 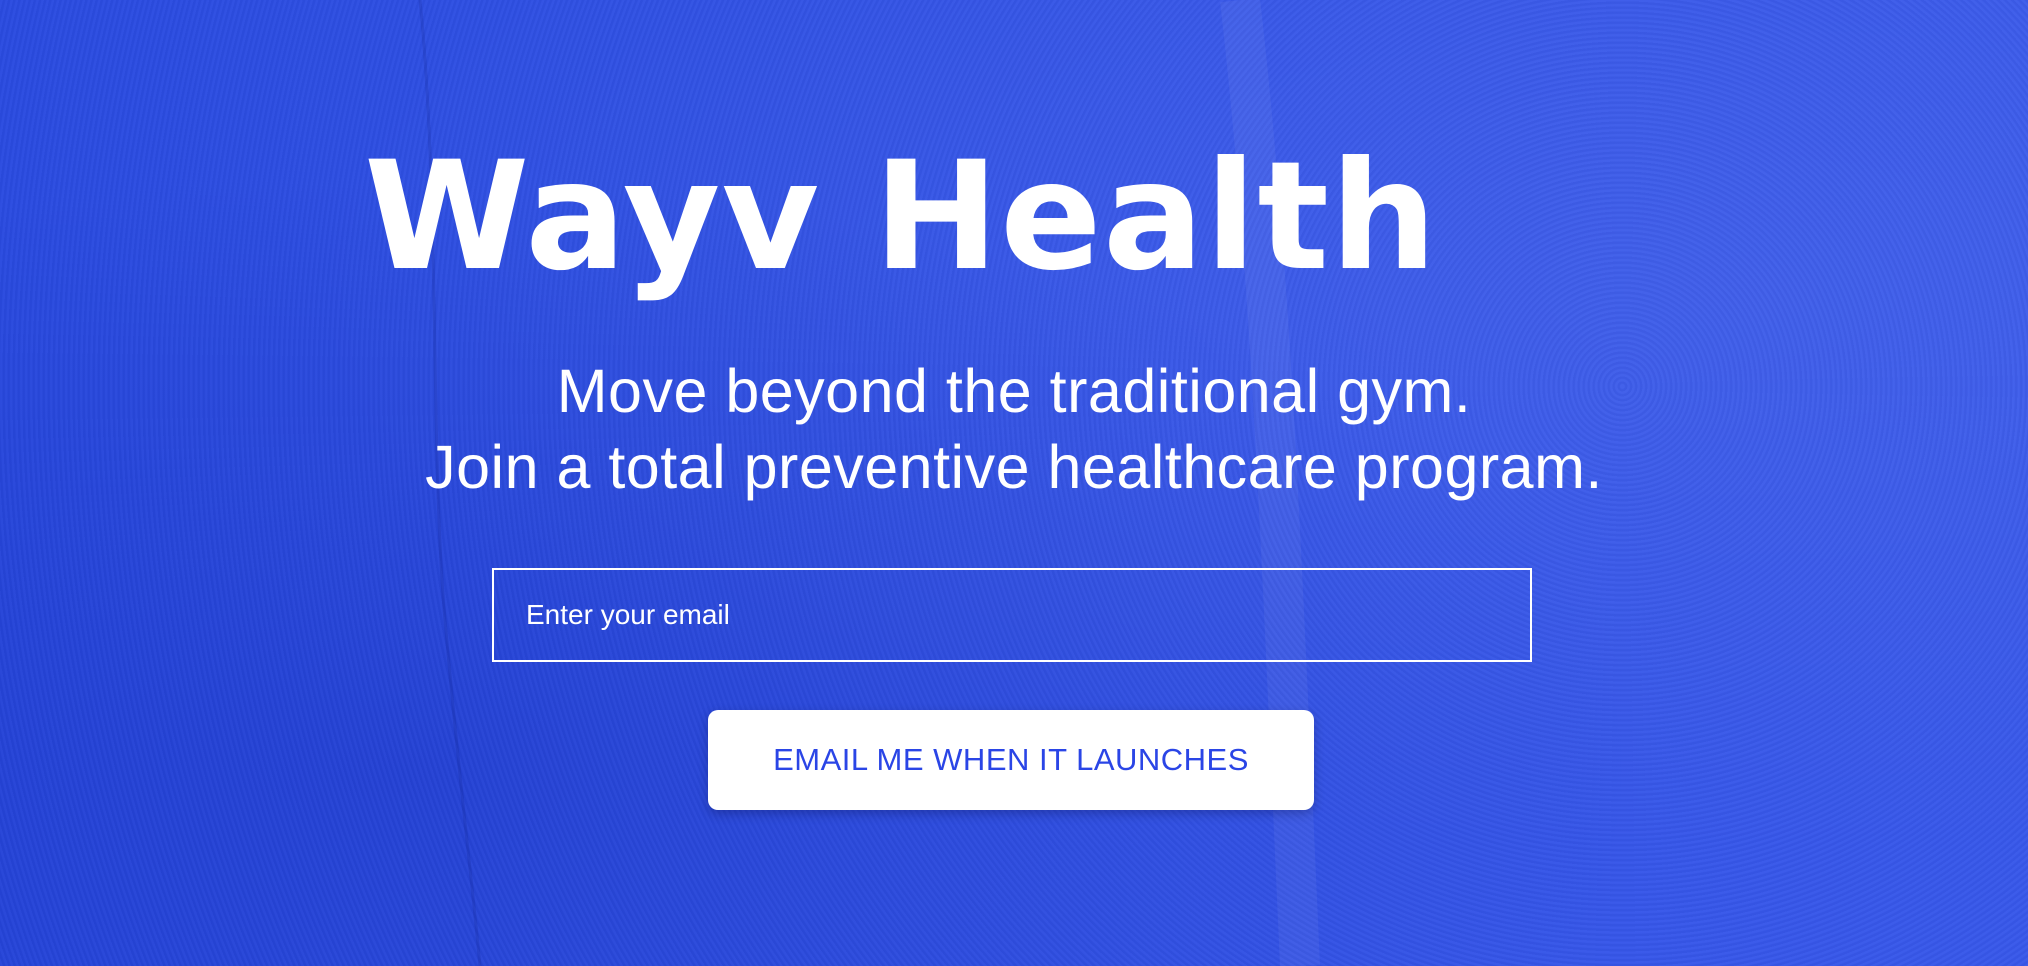 I want to click on page-title: Wayv Health, so click(x=901, y=217).